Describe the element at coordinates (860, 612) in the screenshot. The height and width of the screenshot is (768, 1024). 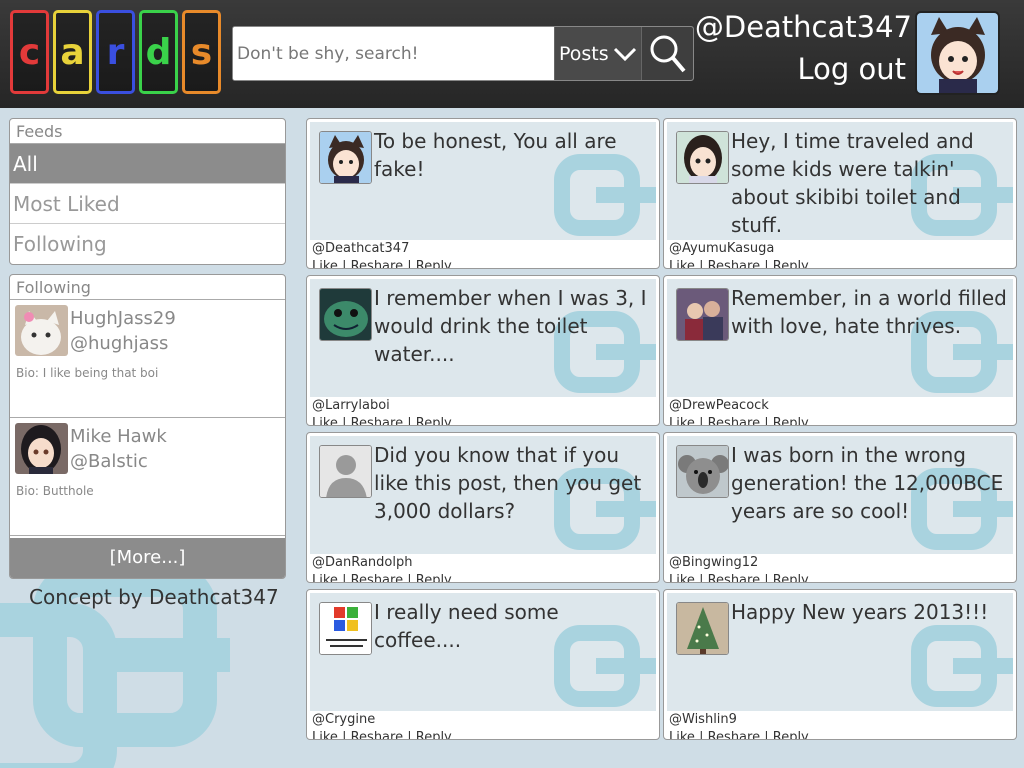
I see `post-text: Happy New years 2013!!!` at that location.